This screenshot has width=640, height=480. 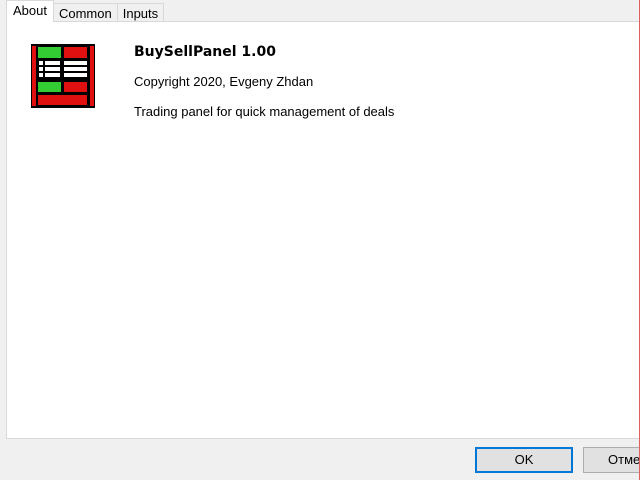 I want to click on tab-inputs: Inputs, so click(x=140, y=12).